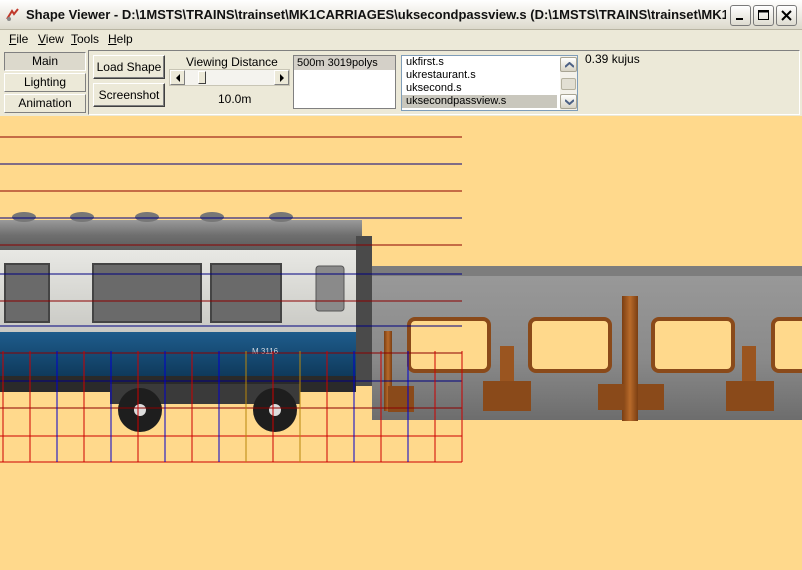 This screenshot has height=570, width=802. I want to click on tab-lighting: Lighting, so click(45, 82).